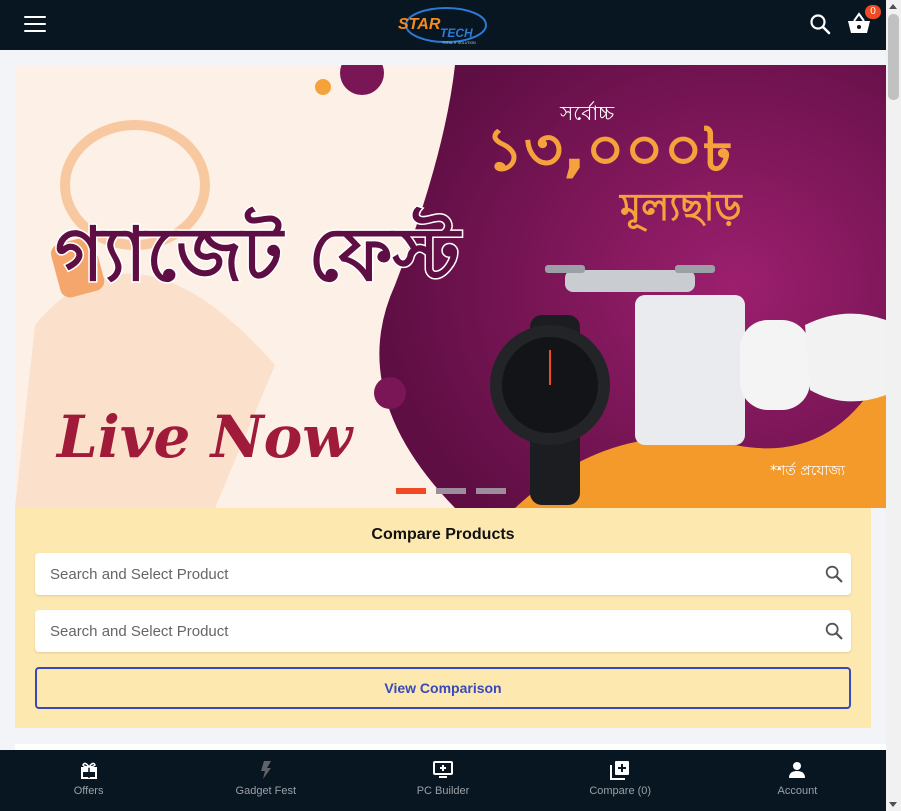  I want to click on scroll-up-arrow-icon, so click(893, 6).